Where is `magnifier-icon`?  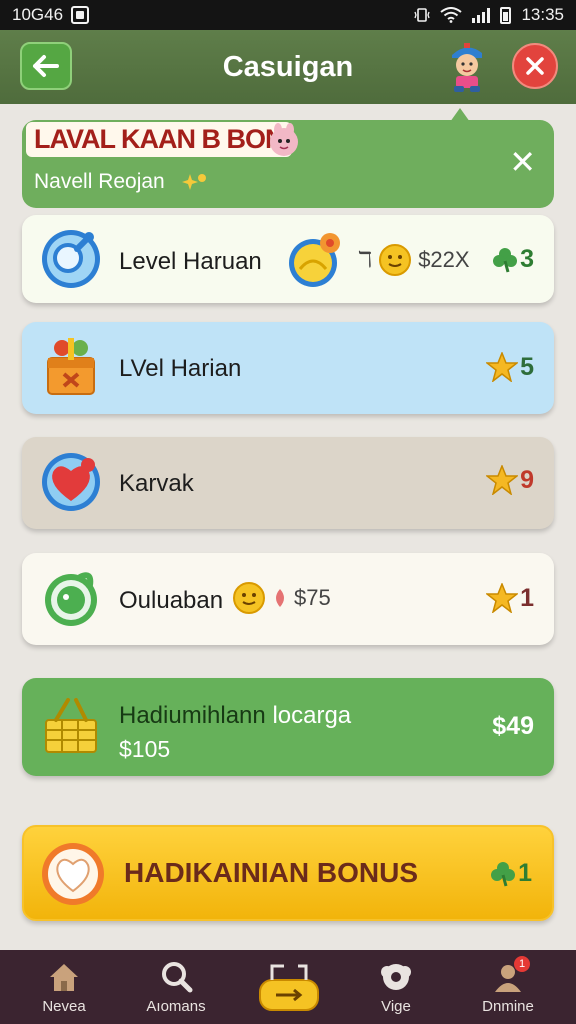 magnifier-icon is located at coordinates (71, 259).